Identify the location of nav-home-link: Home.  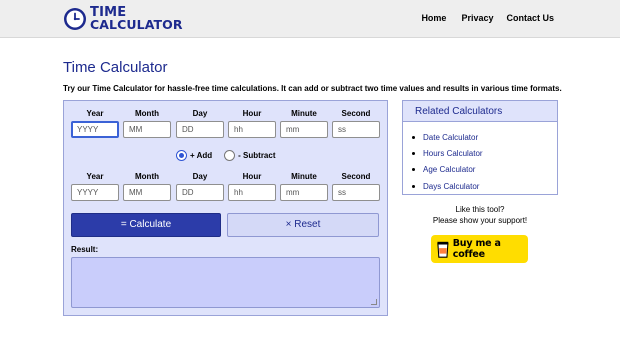
(433, 18).